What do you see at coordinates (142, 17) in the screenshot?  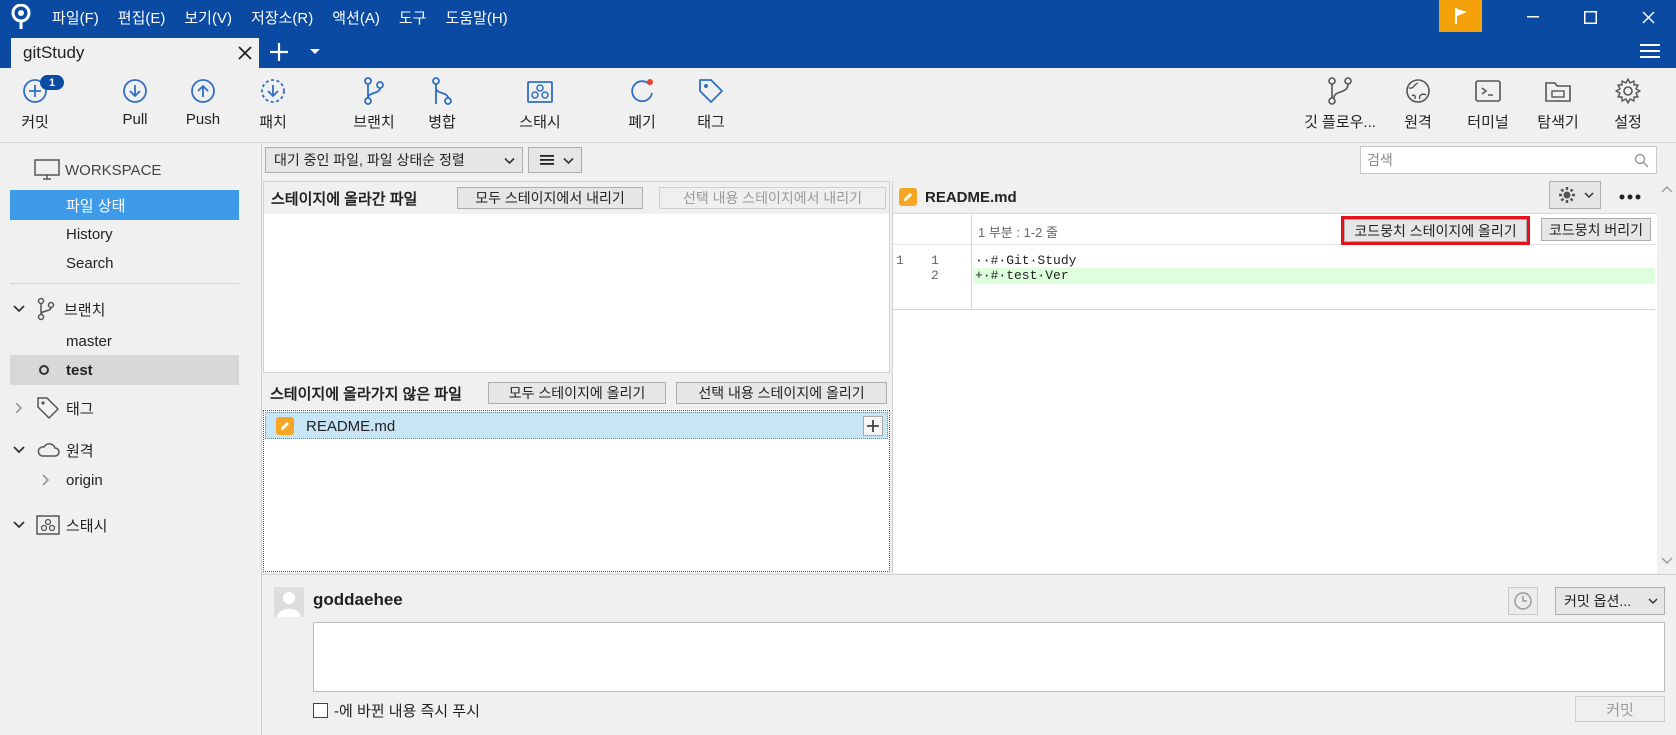 I see `menu-edit: 편집(E)` at bounding box center [142, 17].